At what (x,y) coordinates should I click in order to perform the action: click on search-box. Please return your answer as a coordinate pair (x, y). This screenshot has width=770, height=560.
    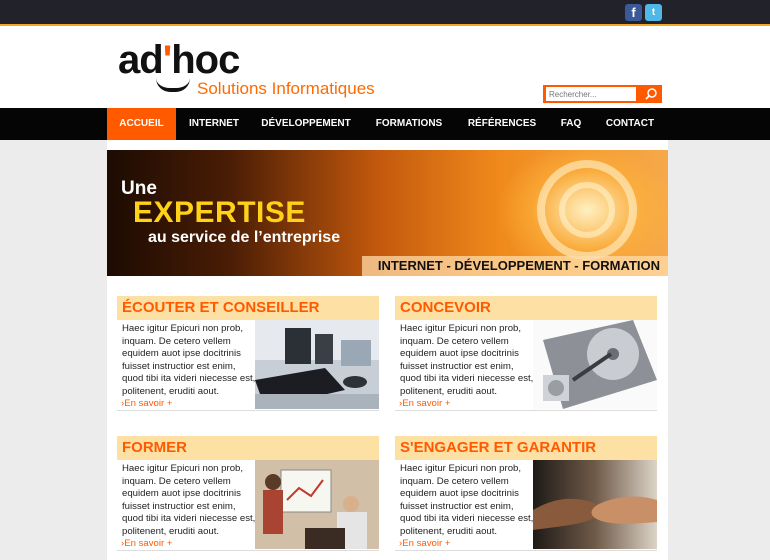
    Looking at the image, I should click on (602, 94).